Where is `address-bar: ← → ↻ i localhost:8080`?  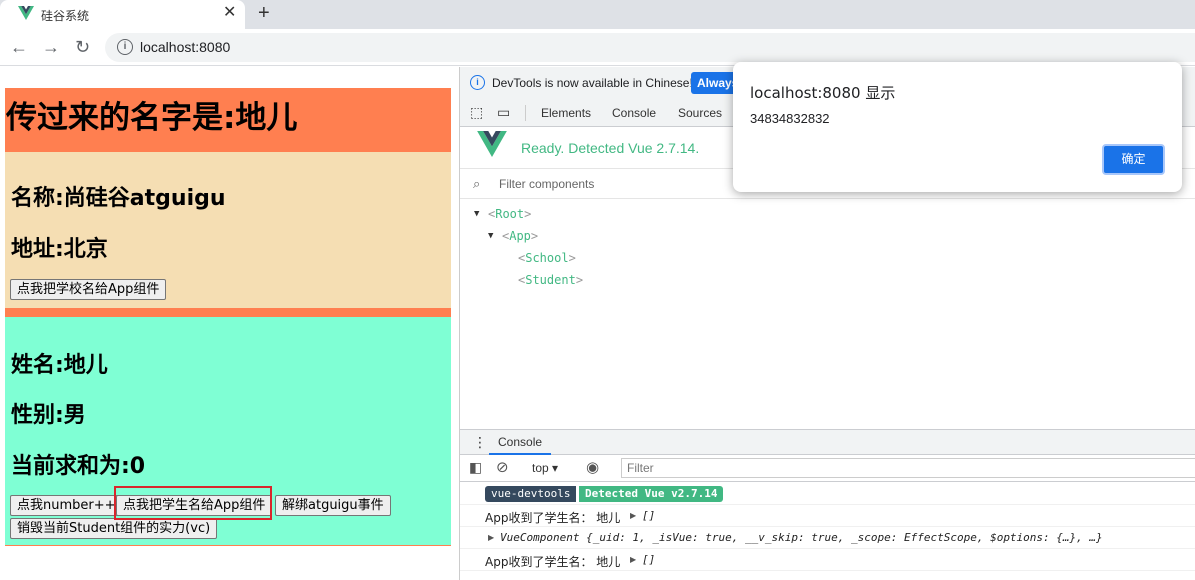 address-bar: ← → ↻ i localhost:8080 is located at coordinates (597, 47).